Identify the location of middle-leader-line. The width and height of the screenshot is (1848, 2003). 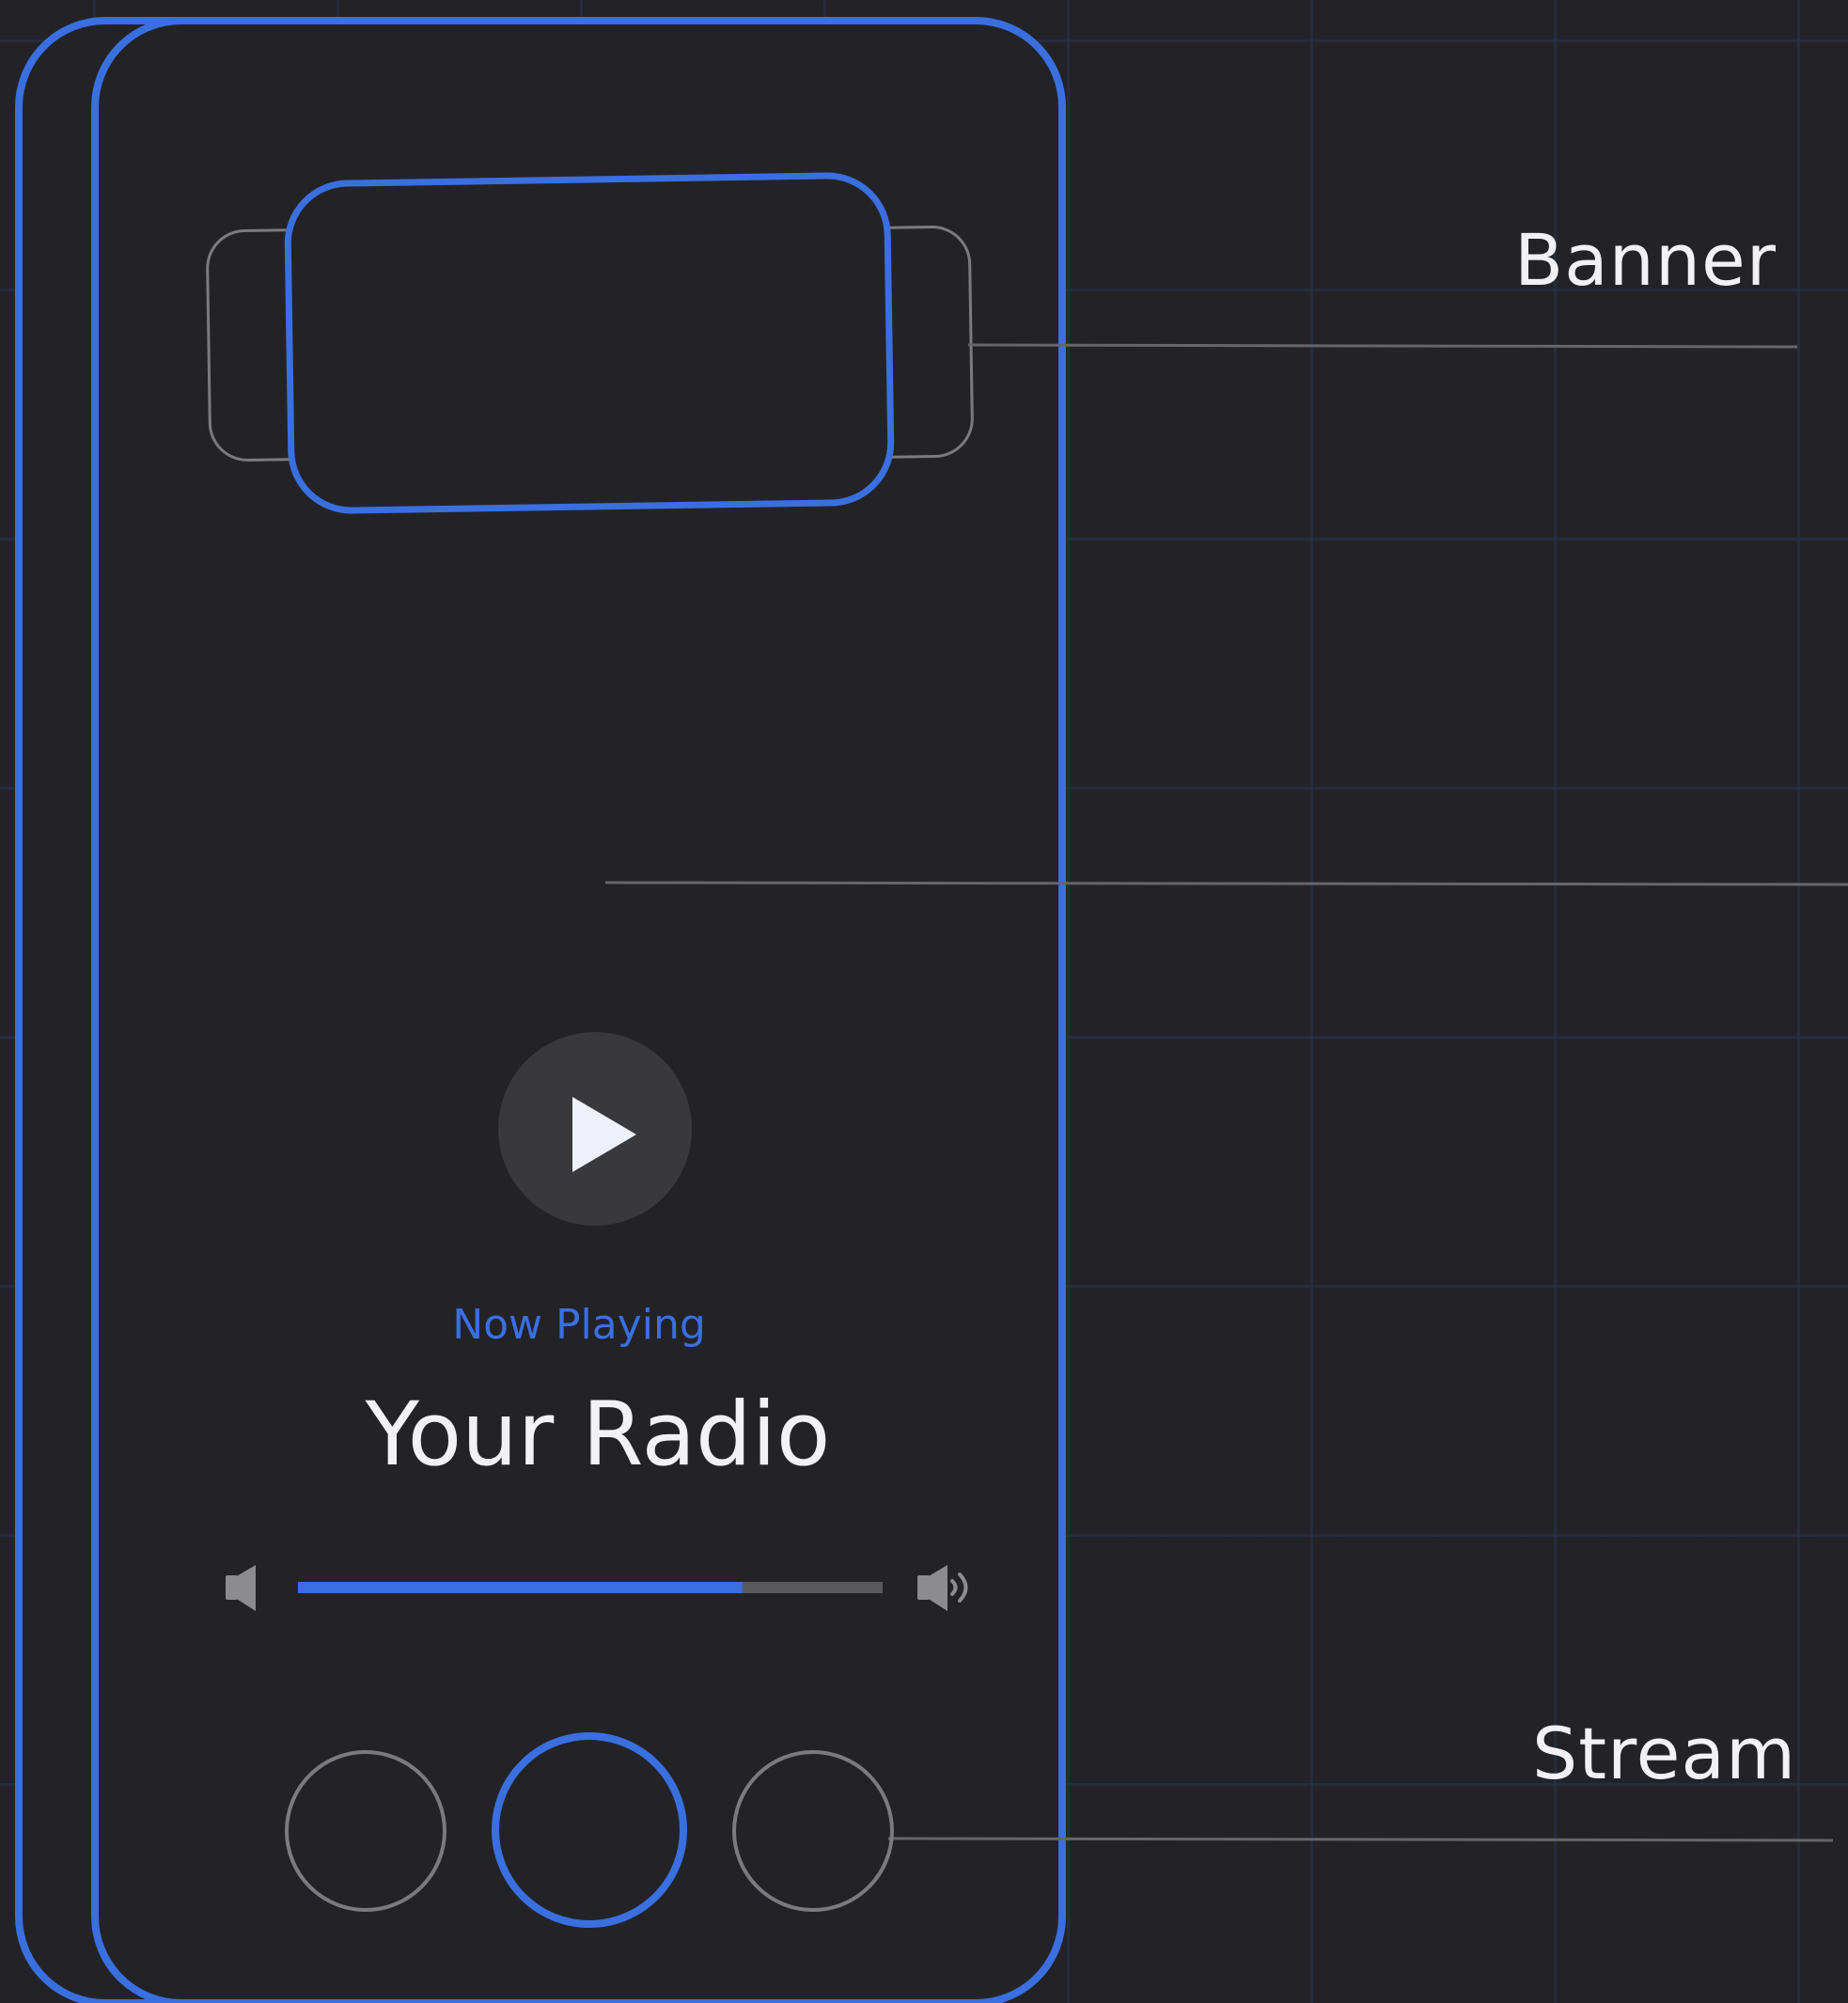
(1226, 883).